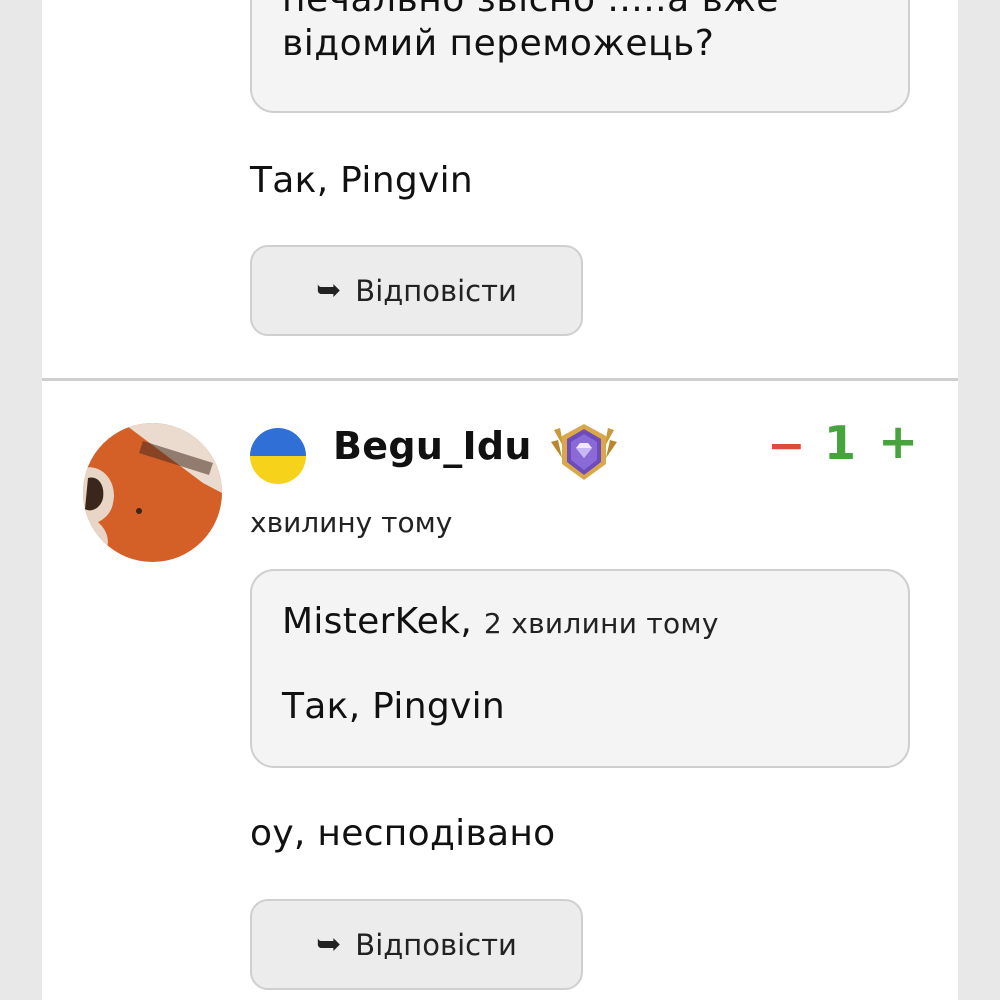  What do you see at coordinates (580, 668) in the screenshot?
I see `quoted-comment: MisterKek, 2 хвилини тому Так, Pingvin` at bounding box center [580, 668].